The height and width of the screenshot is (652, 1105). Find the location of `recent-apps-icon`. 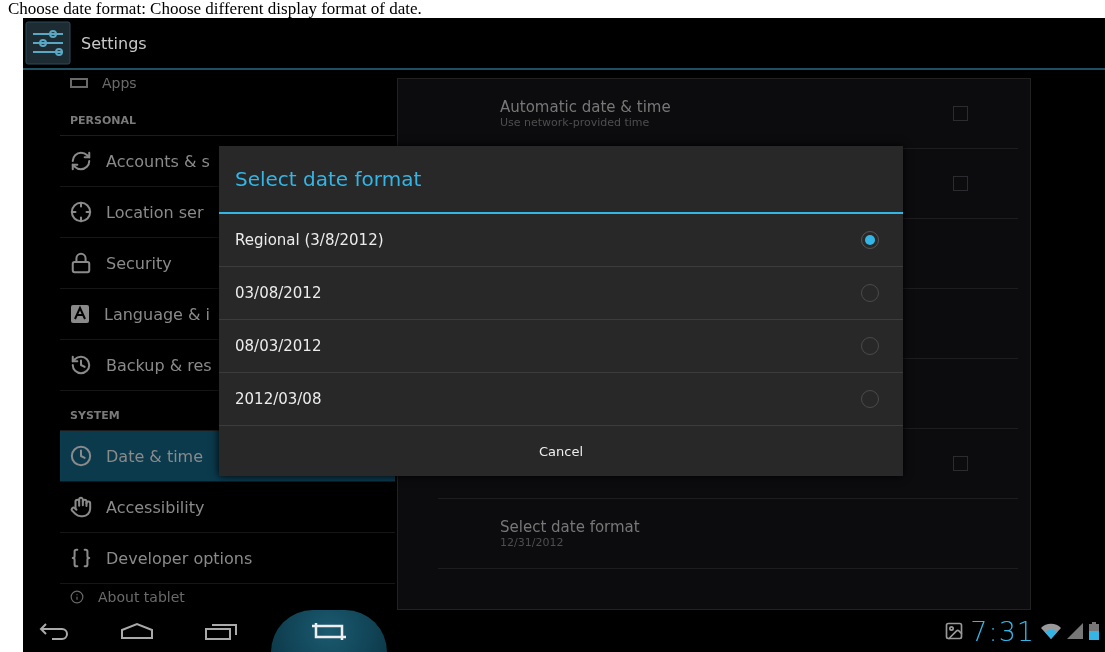

recent-apps-icon is located at coordinates (221, 631).